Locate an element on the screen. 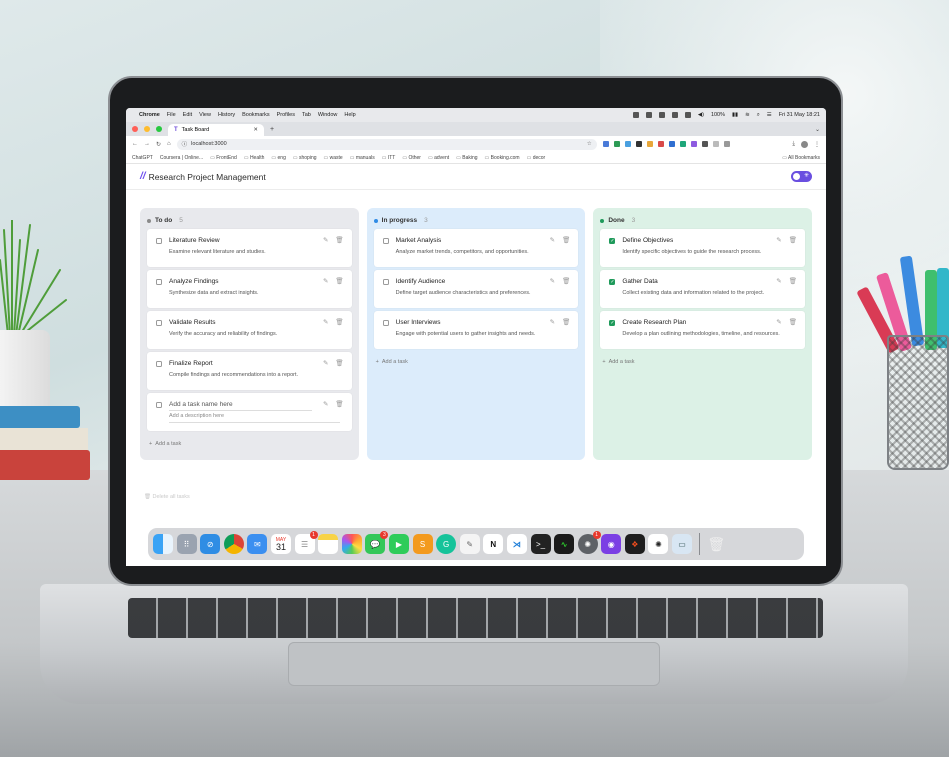 This screenshot has width=949, height=757. new-task-description-input: Add a description here is located at coordinates (256, 416).